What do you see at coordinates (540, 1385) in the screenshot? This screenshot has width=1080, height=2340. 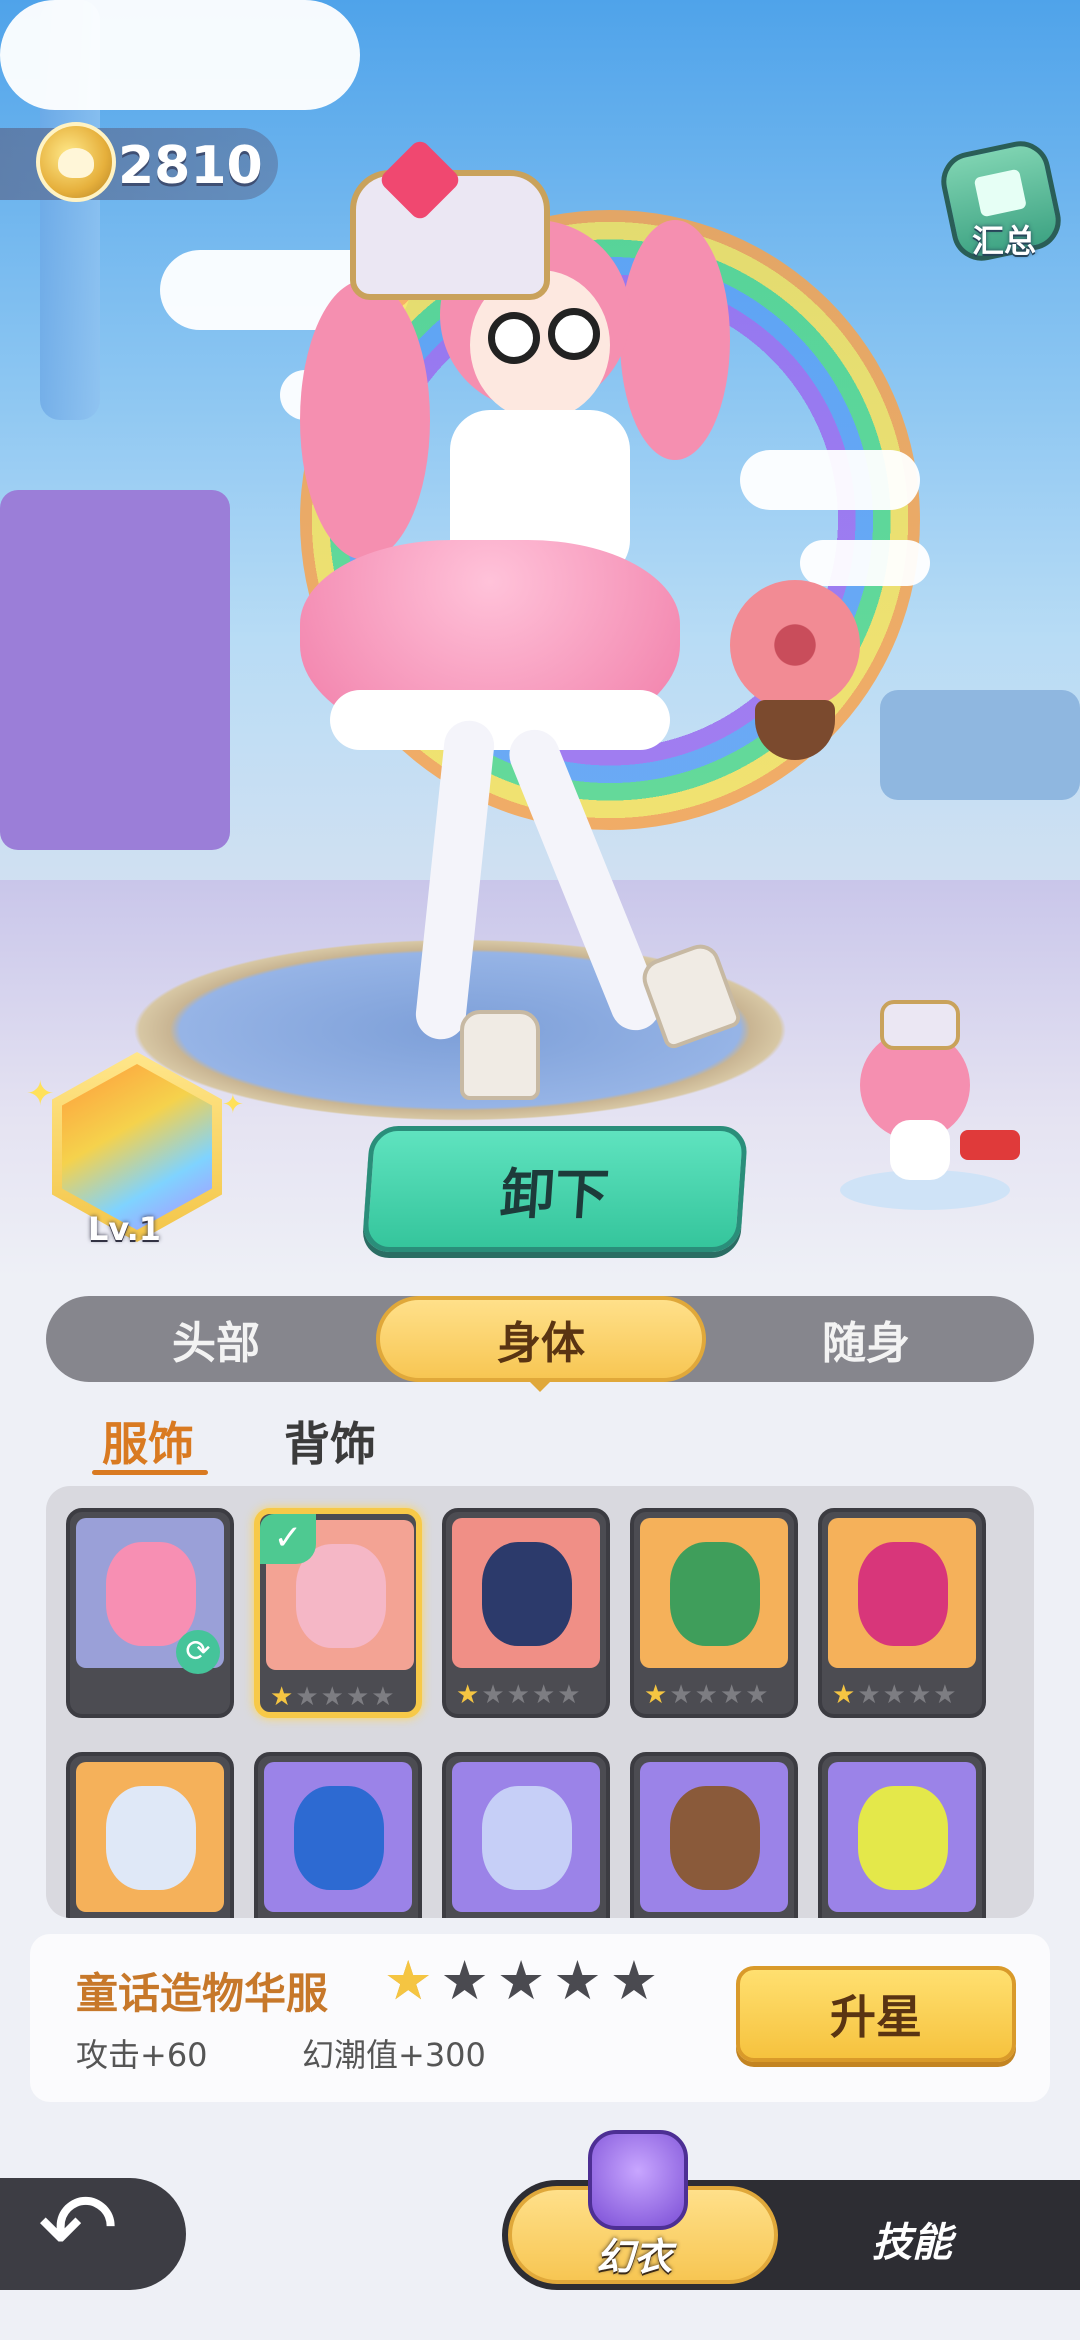 I see `tab-pointer` at bounding box center [540, 1385].